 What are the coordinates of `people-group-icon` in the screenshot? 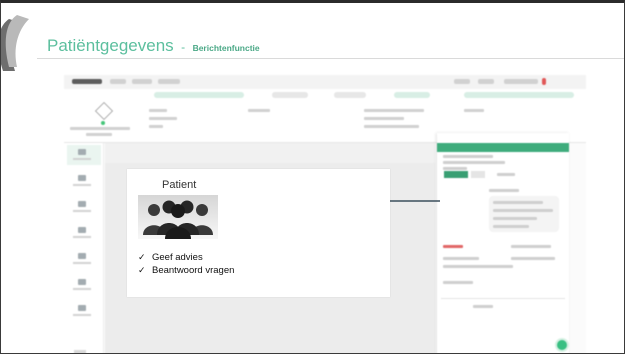 It's located at (178, 217).